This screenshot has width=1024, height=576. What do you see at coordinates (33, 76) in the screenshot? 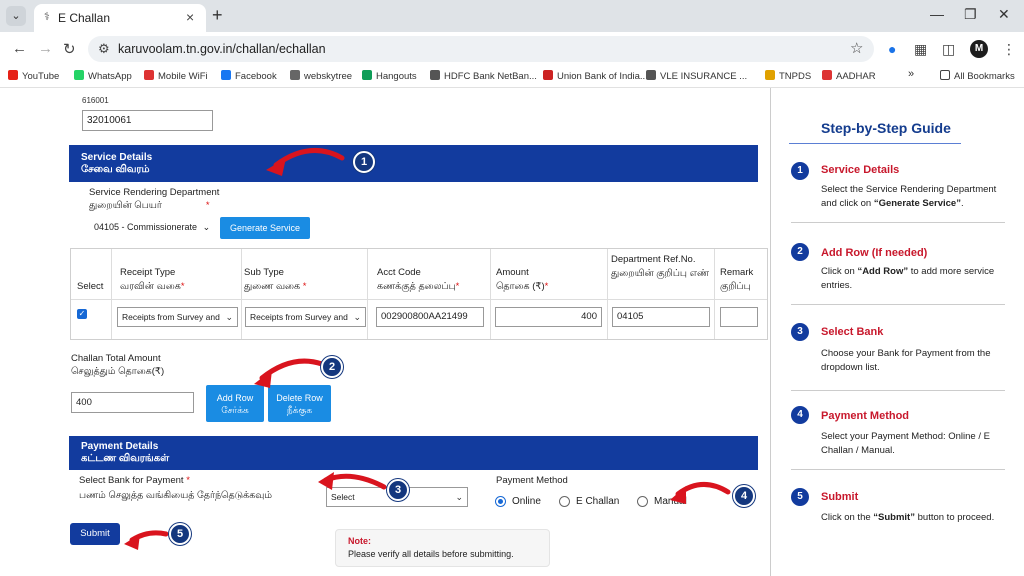
I see `bookmark-item: YouTube` at bounding box center [33, 76].